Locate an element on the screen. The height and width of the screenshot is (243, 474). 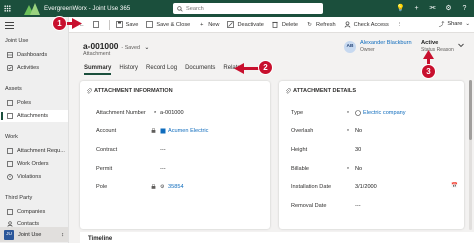
owner-field: AB Alexander Blackburn Owner is located at coordinates (378, 46).